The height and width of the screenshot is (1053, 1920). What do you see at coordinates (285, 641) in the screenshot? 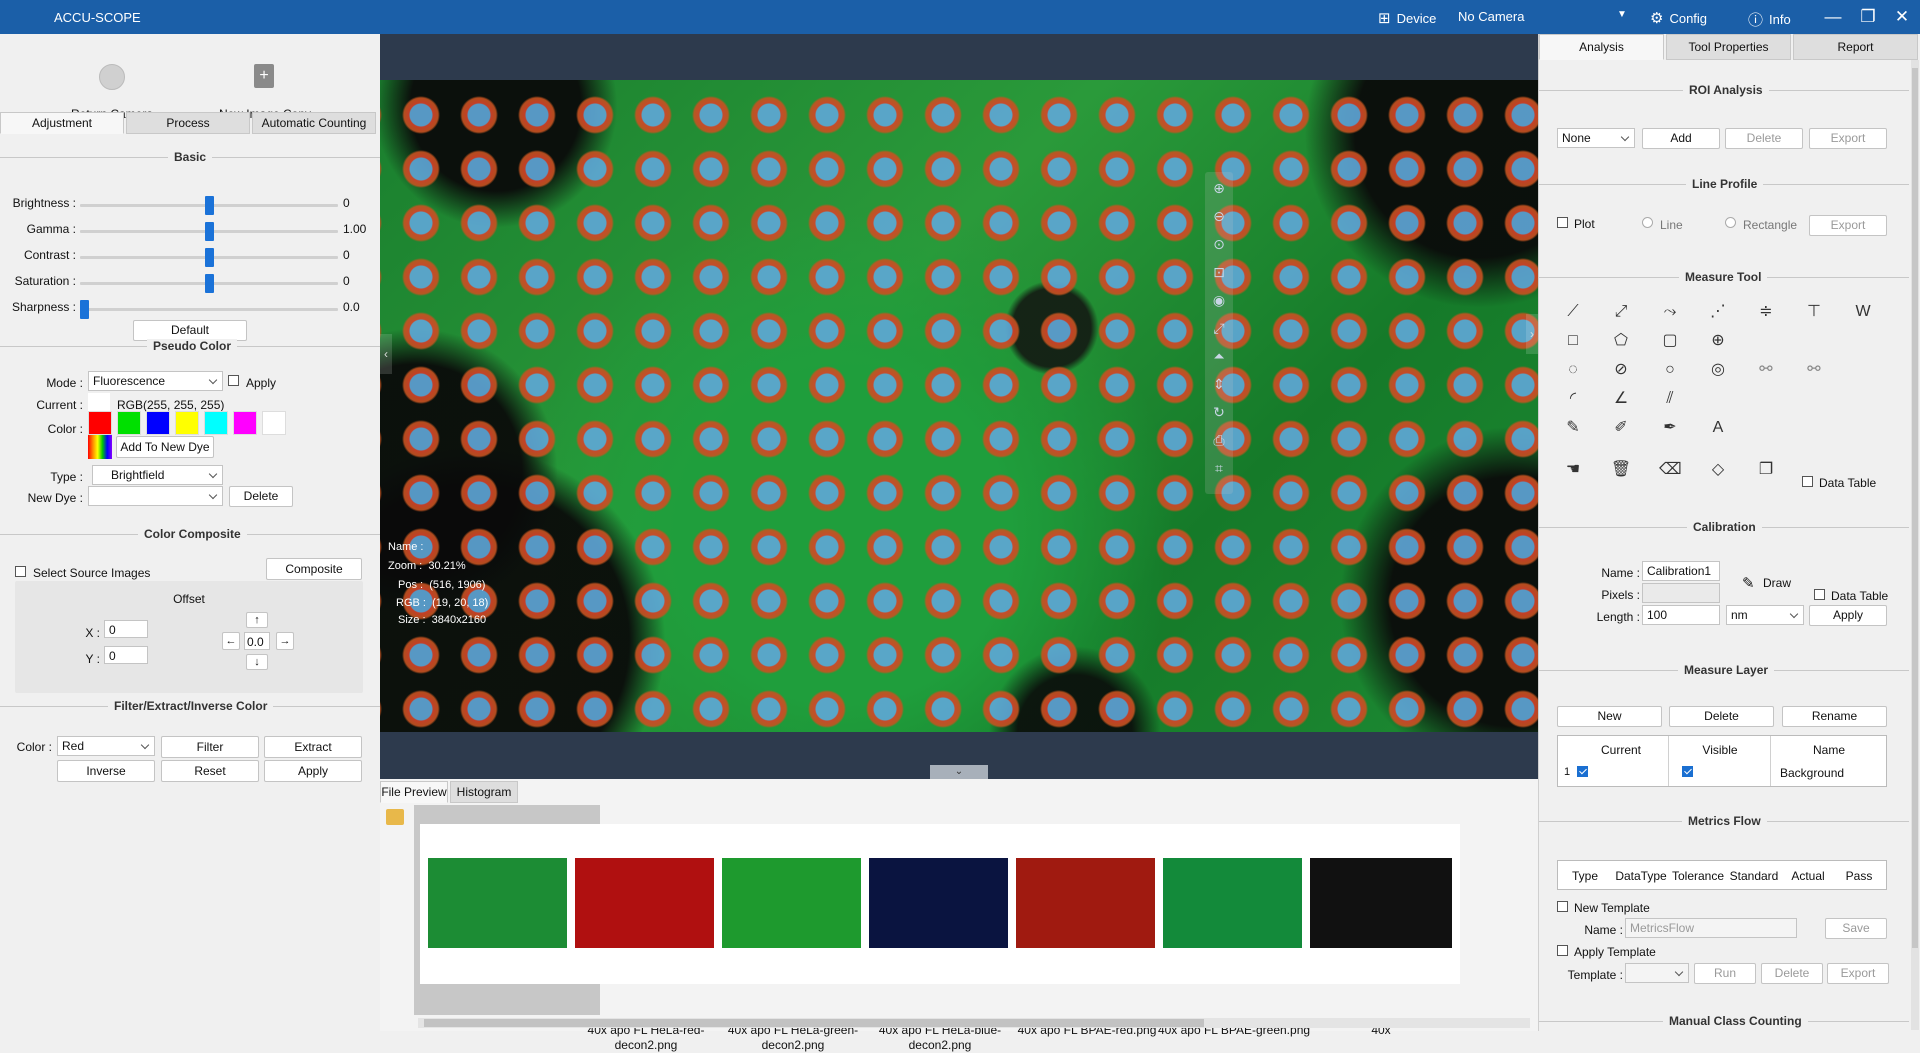
I see `offset-right-button: →` at bounding box center [285, 641].